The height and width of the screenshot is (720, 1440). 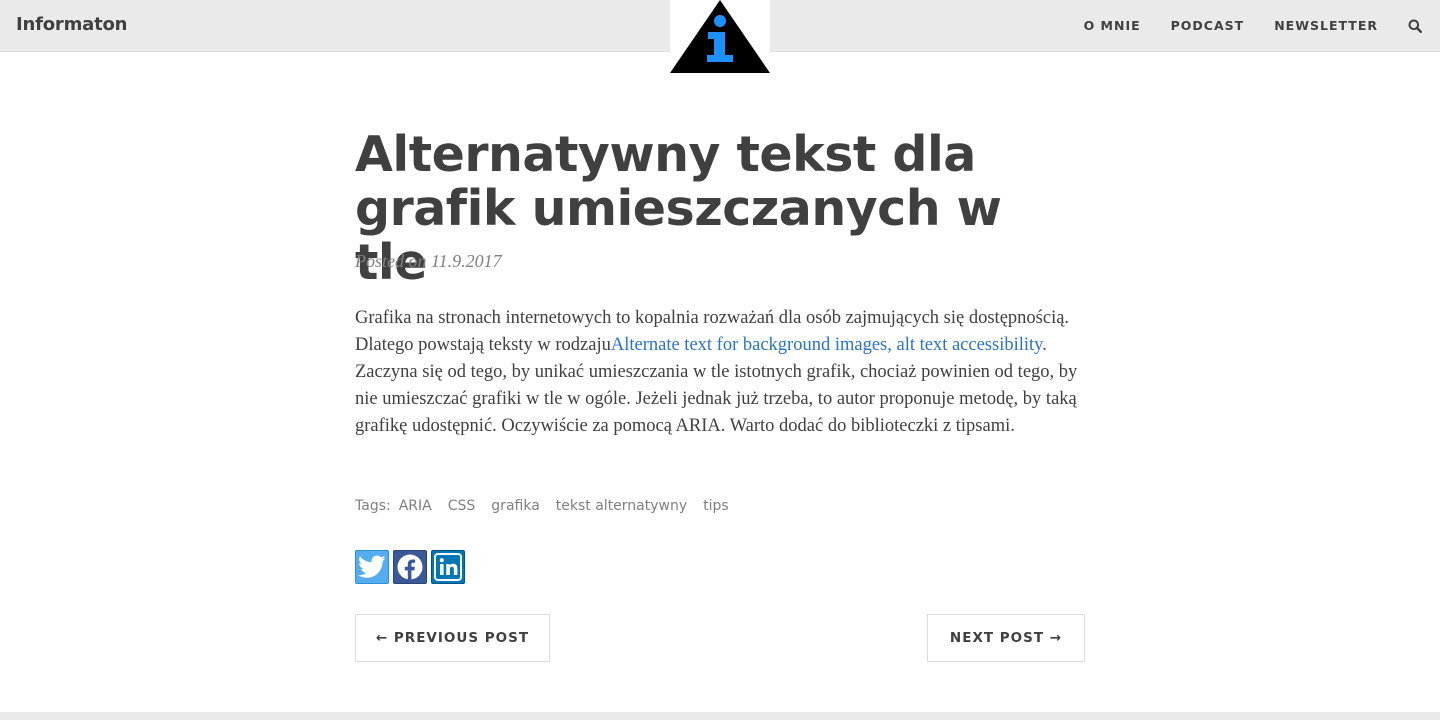 I want to click on tag-link: tips, so click(x=716, y=506).